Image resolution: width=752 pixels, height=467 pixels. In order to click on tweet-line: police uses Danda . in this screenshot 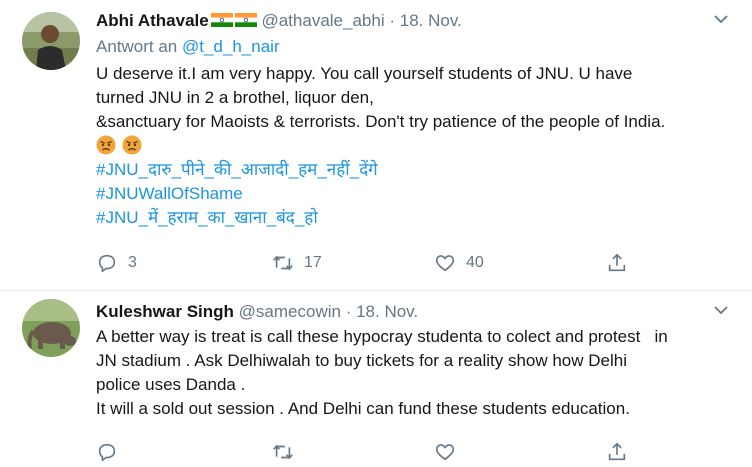, I will do `click(171, 384)`.